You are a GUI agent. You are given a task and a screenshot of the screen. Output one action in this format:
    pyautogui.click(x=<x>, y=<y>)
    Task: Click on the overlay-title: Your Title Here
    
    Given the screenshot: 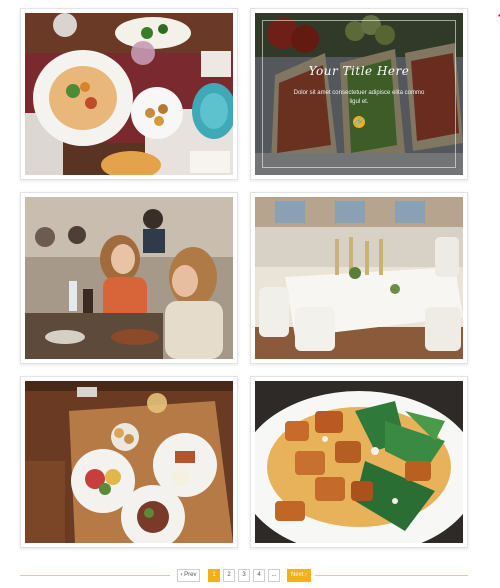 What is the action you would take?
    pyautogui.click(x=359, y=71)
    